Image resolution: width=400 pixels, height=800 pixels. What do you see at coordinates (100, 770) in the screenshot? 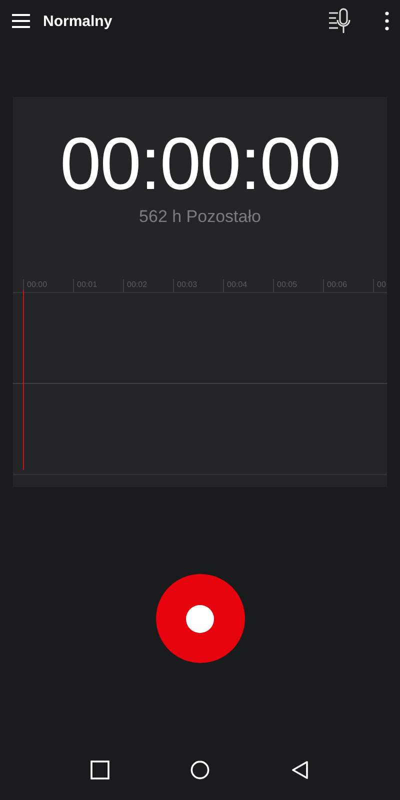
I see `recents-icon` at bounding box center [100, 770].